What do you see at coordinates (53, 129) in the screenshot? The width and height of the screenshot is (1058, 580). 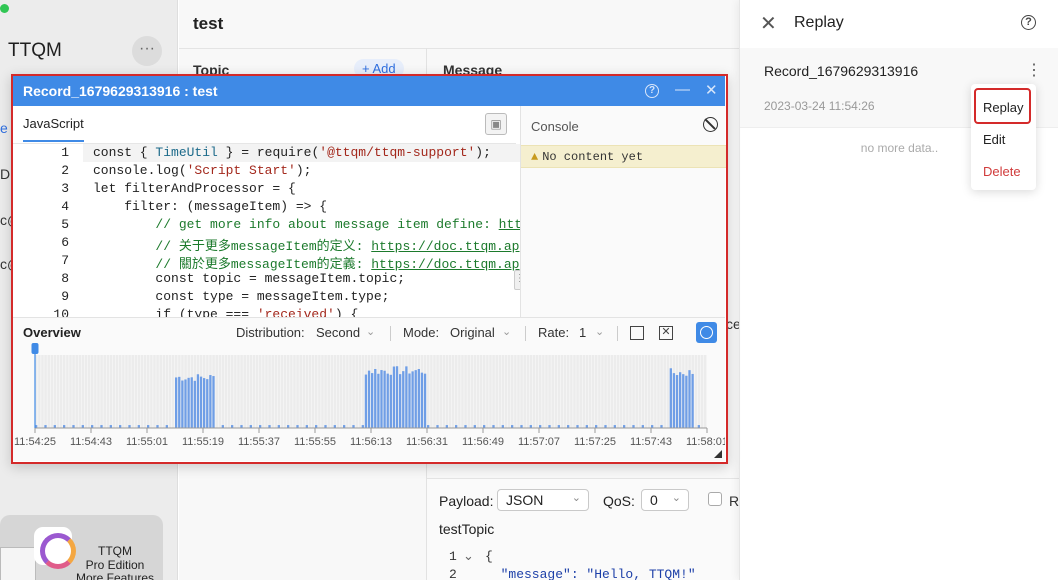 I see `tab-javascript: JavaScript` at bounding box center [53, 129].